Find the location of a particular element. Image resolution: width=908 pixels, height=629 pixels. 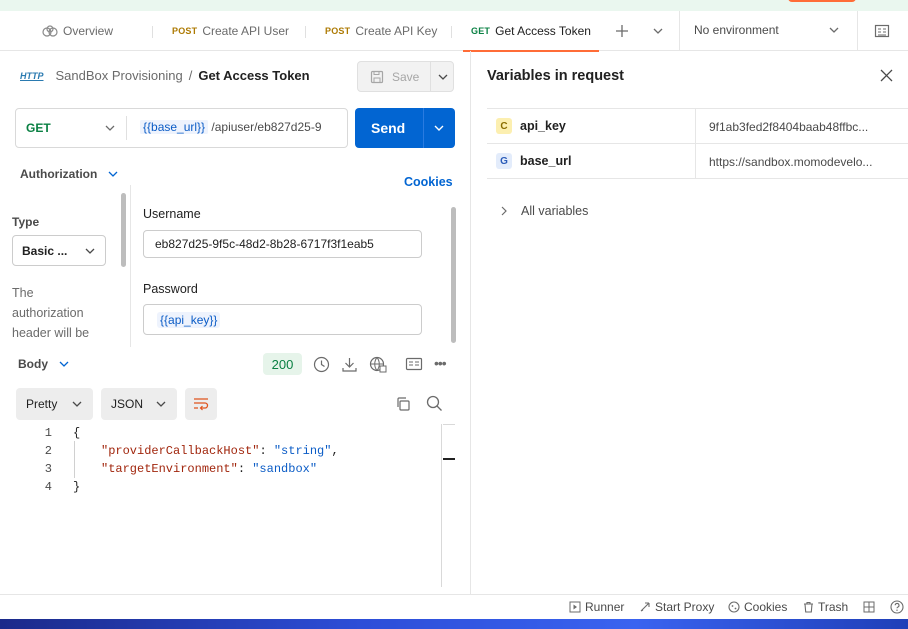

environment-quick-look-icon is located at coordinates (882, 31).